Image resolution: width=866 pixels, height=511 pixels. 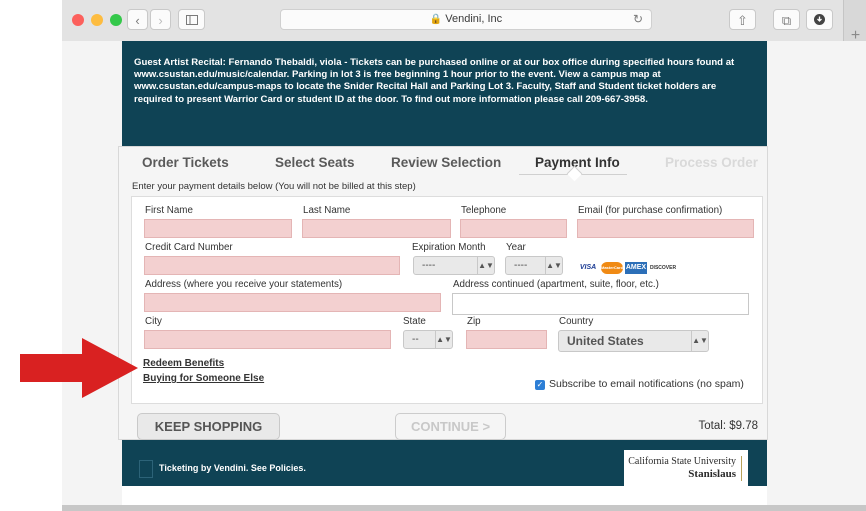 What do you see at coordinates (267, 339) in the screenshot?
I see `city-input` at bounding box center [267, 339].